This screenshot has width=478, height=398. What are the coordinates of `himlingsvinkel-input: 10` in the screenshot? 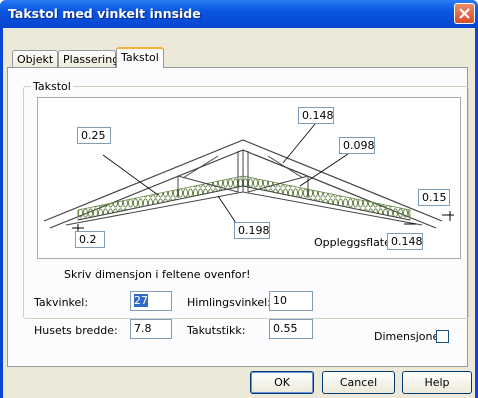 It's located at (291, 301).